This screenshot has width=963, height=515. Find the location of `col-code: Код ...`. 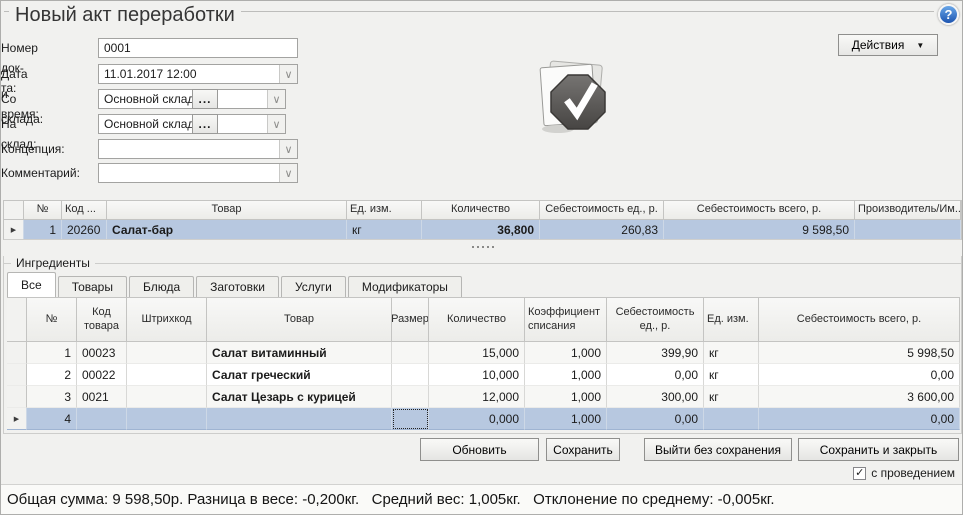

col-code: Код ... is located at coordinates (84, 210).